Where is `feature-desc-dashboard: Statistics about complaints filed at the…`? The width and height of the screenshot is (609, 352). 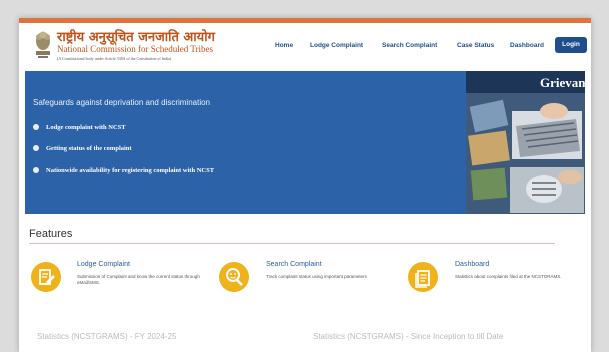
feature-desc-dashboard: Statistics about complaints filed at the… is located at coordinates (508, 276).